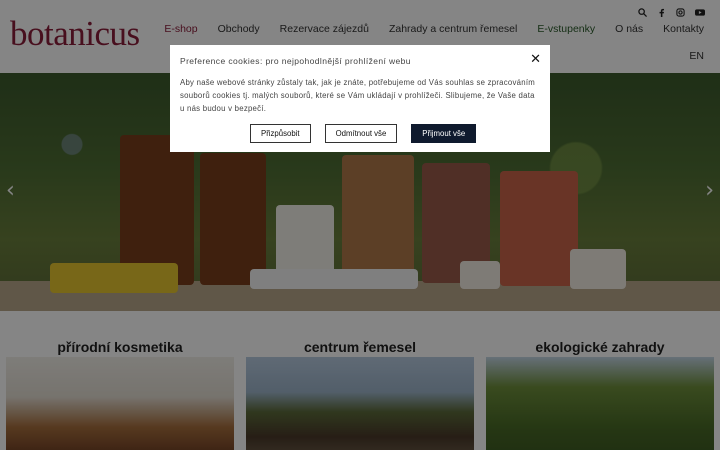  Describe the element at coordinates (280, 133) in the screenshot. I see `customize-button: Přizpůsobit` at that location.